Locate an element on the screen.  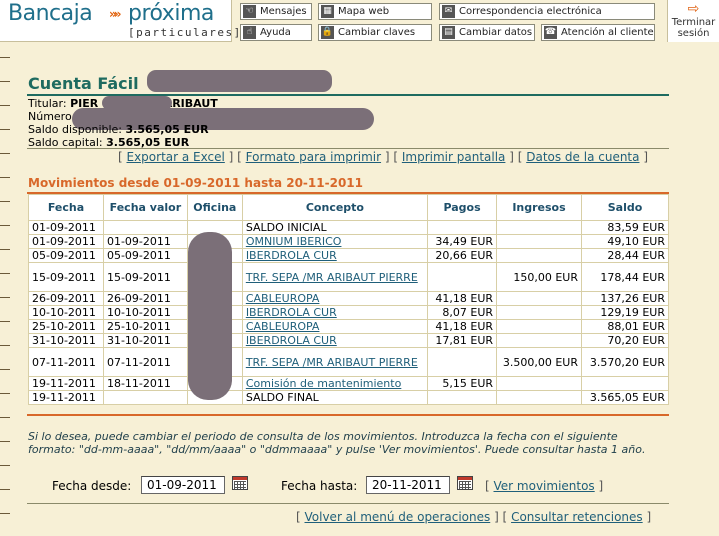
sitemap-icon: ▦ is located at coordinates (327, 11).